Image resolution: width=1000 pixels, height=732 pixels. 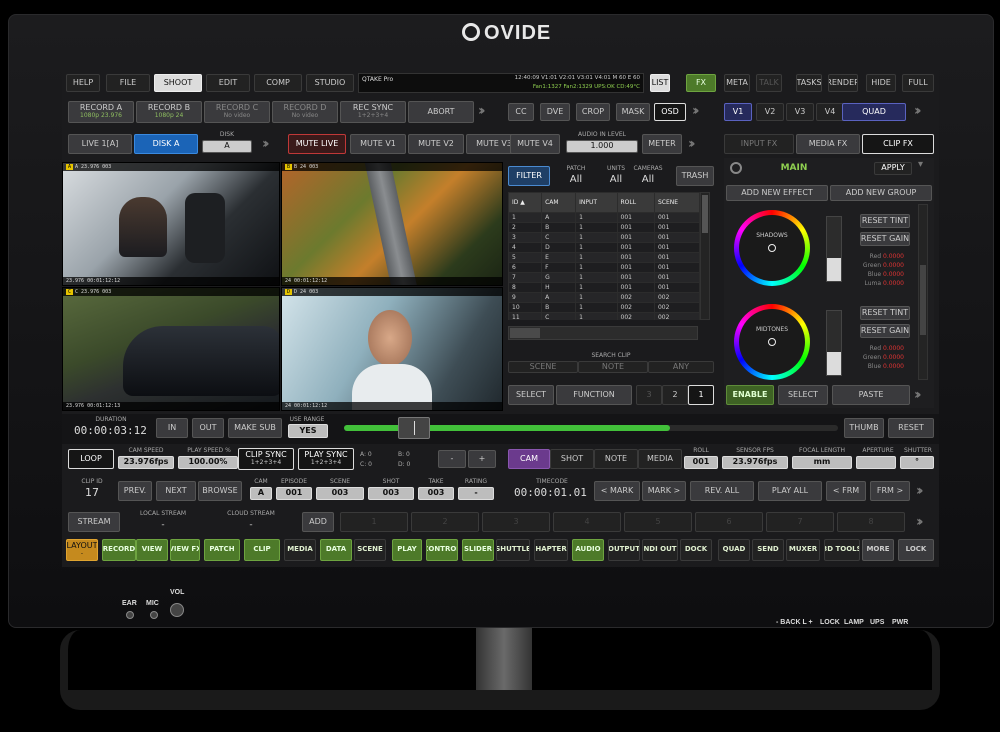 I want to click on view-v3-button: V3, so click(x=800, y=112).